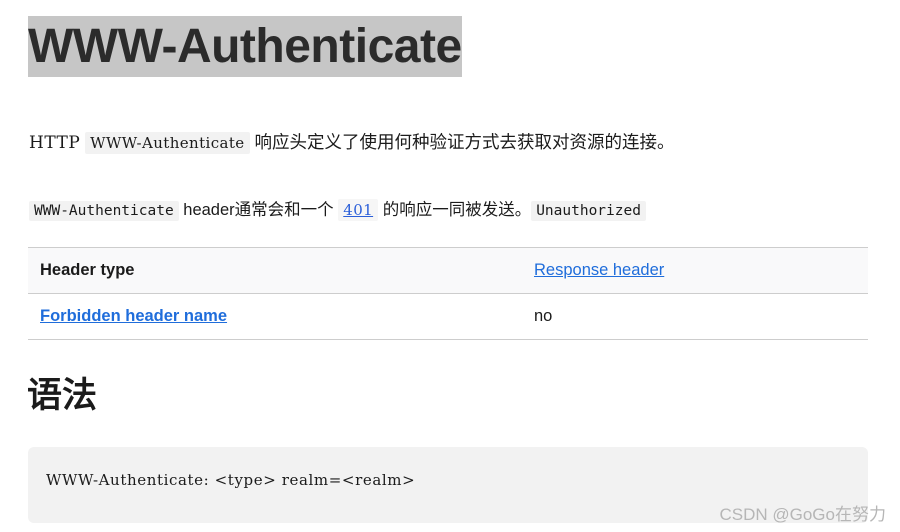 Image resolution: width=900 pixels, height=532 pixels. What do you see at coordinates (62, 395) in the screenshot?
I see `syntax-heading: 语法` at bounding box center [62, 395].